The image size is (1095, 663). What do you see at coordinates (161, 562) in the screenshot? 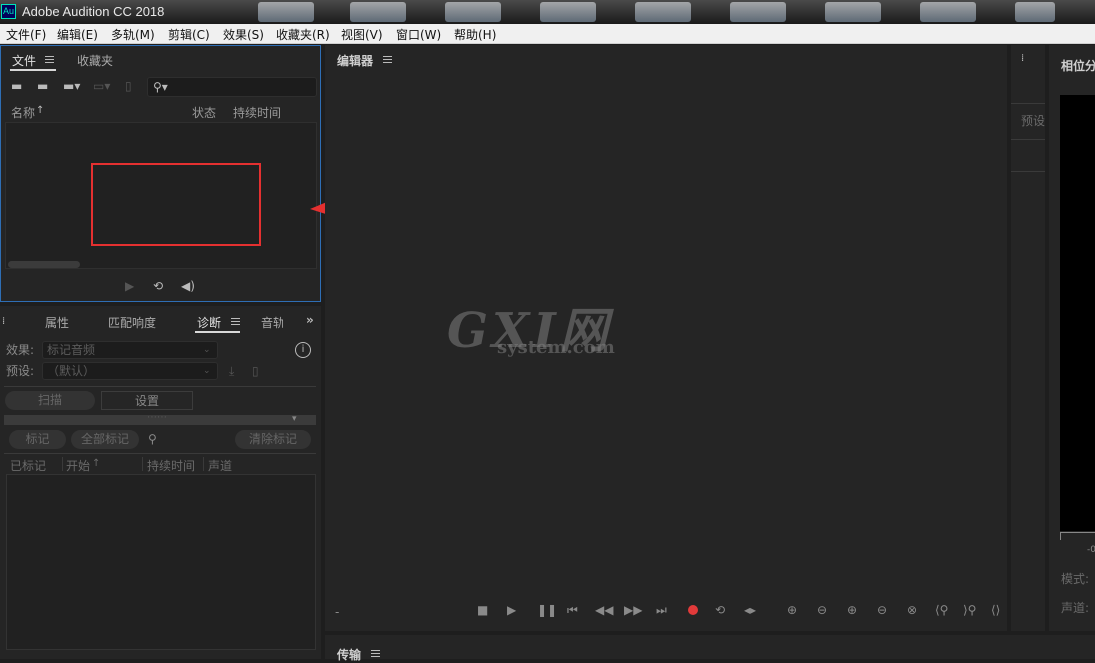
I see `diagnostics-results-list` at bounding box center [161, 562].